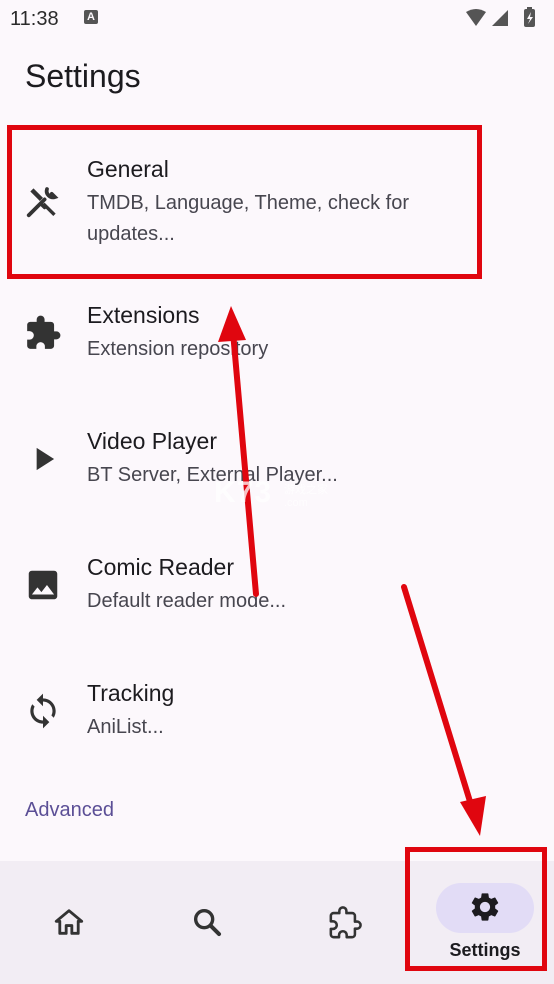 The width and height of the screenshot is (554, 984). I want to click on nav-item-search, so click(207, 922).